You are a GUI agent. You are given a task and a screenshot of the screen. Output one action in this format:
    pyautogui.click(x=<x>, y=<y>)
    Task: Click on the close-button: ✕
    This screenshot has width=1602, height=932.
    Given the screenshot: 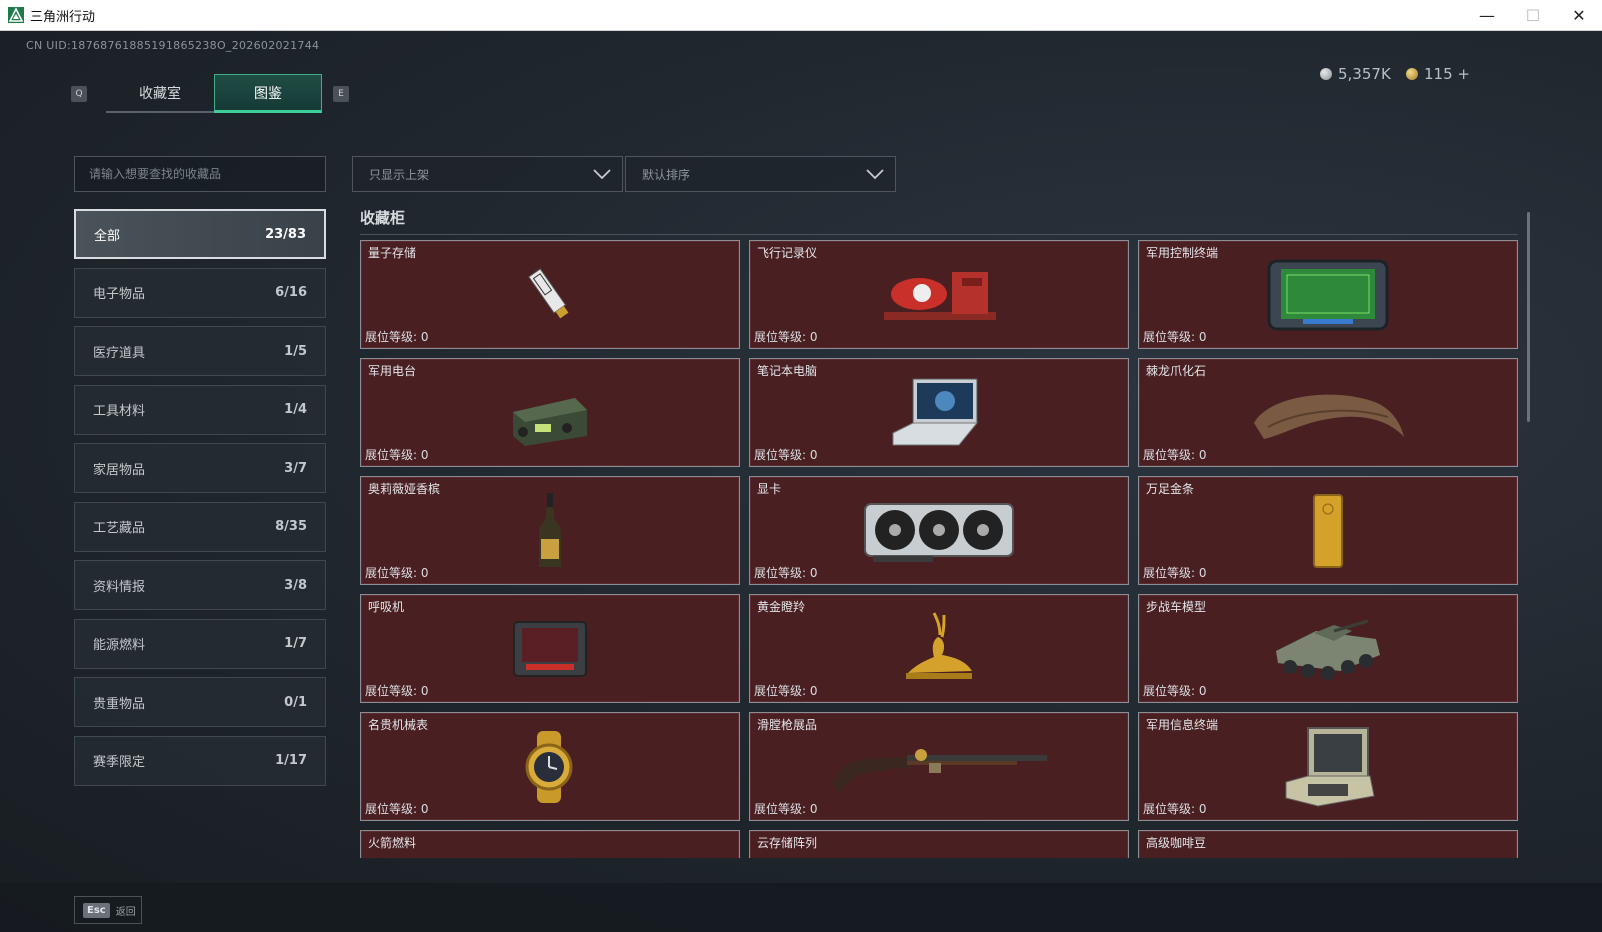 What is the action you would take?
    pyautogui.click(x=1579, y=15)
    